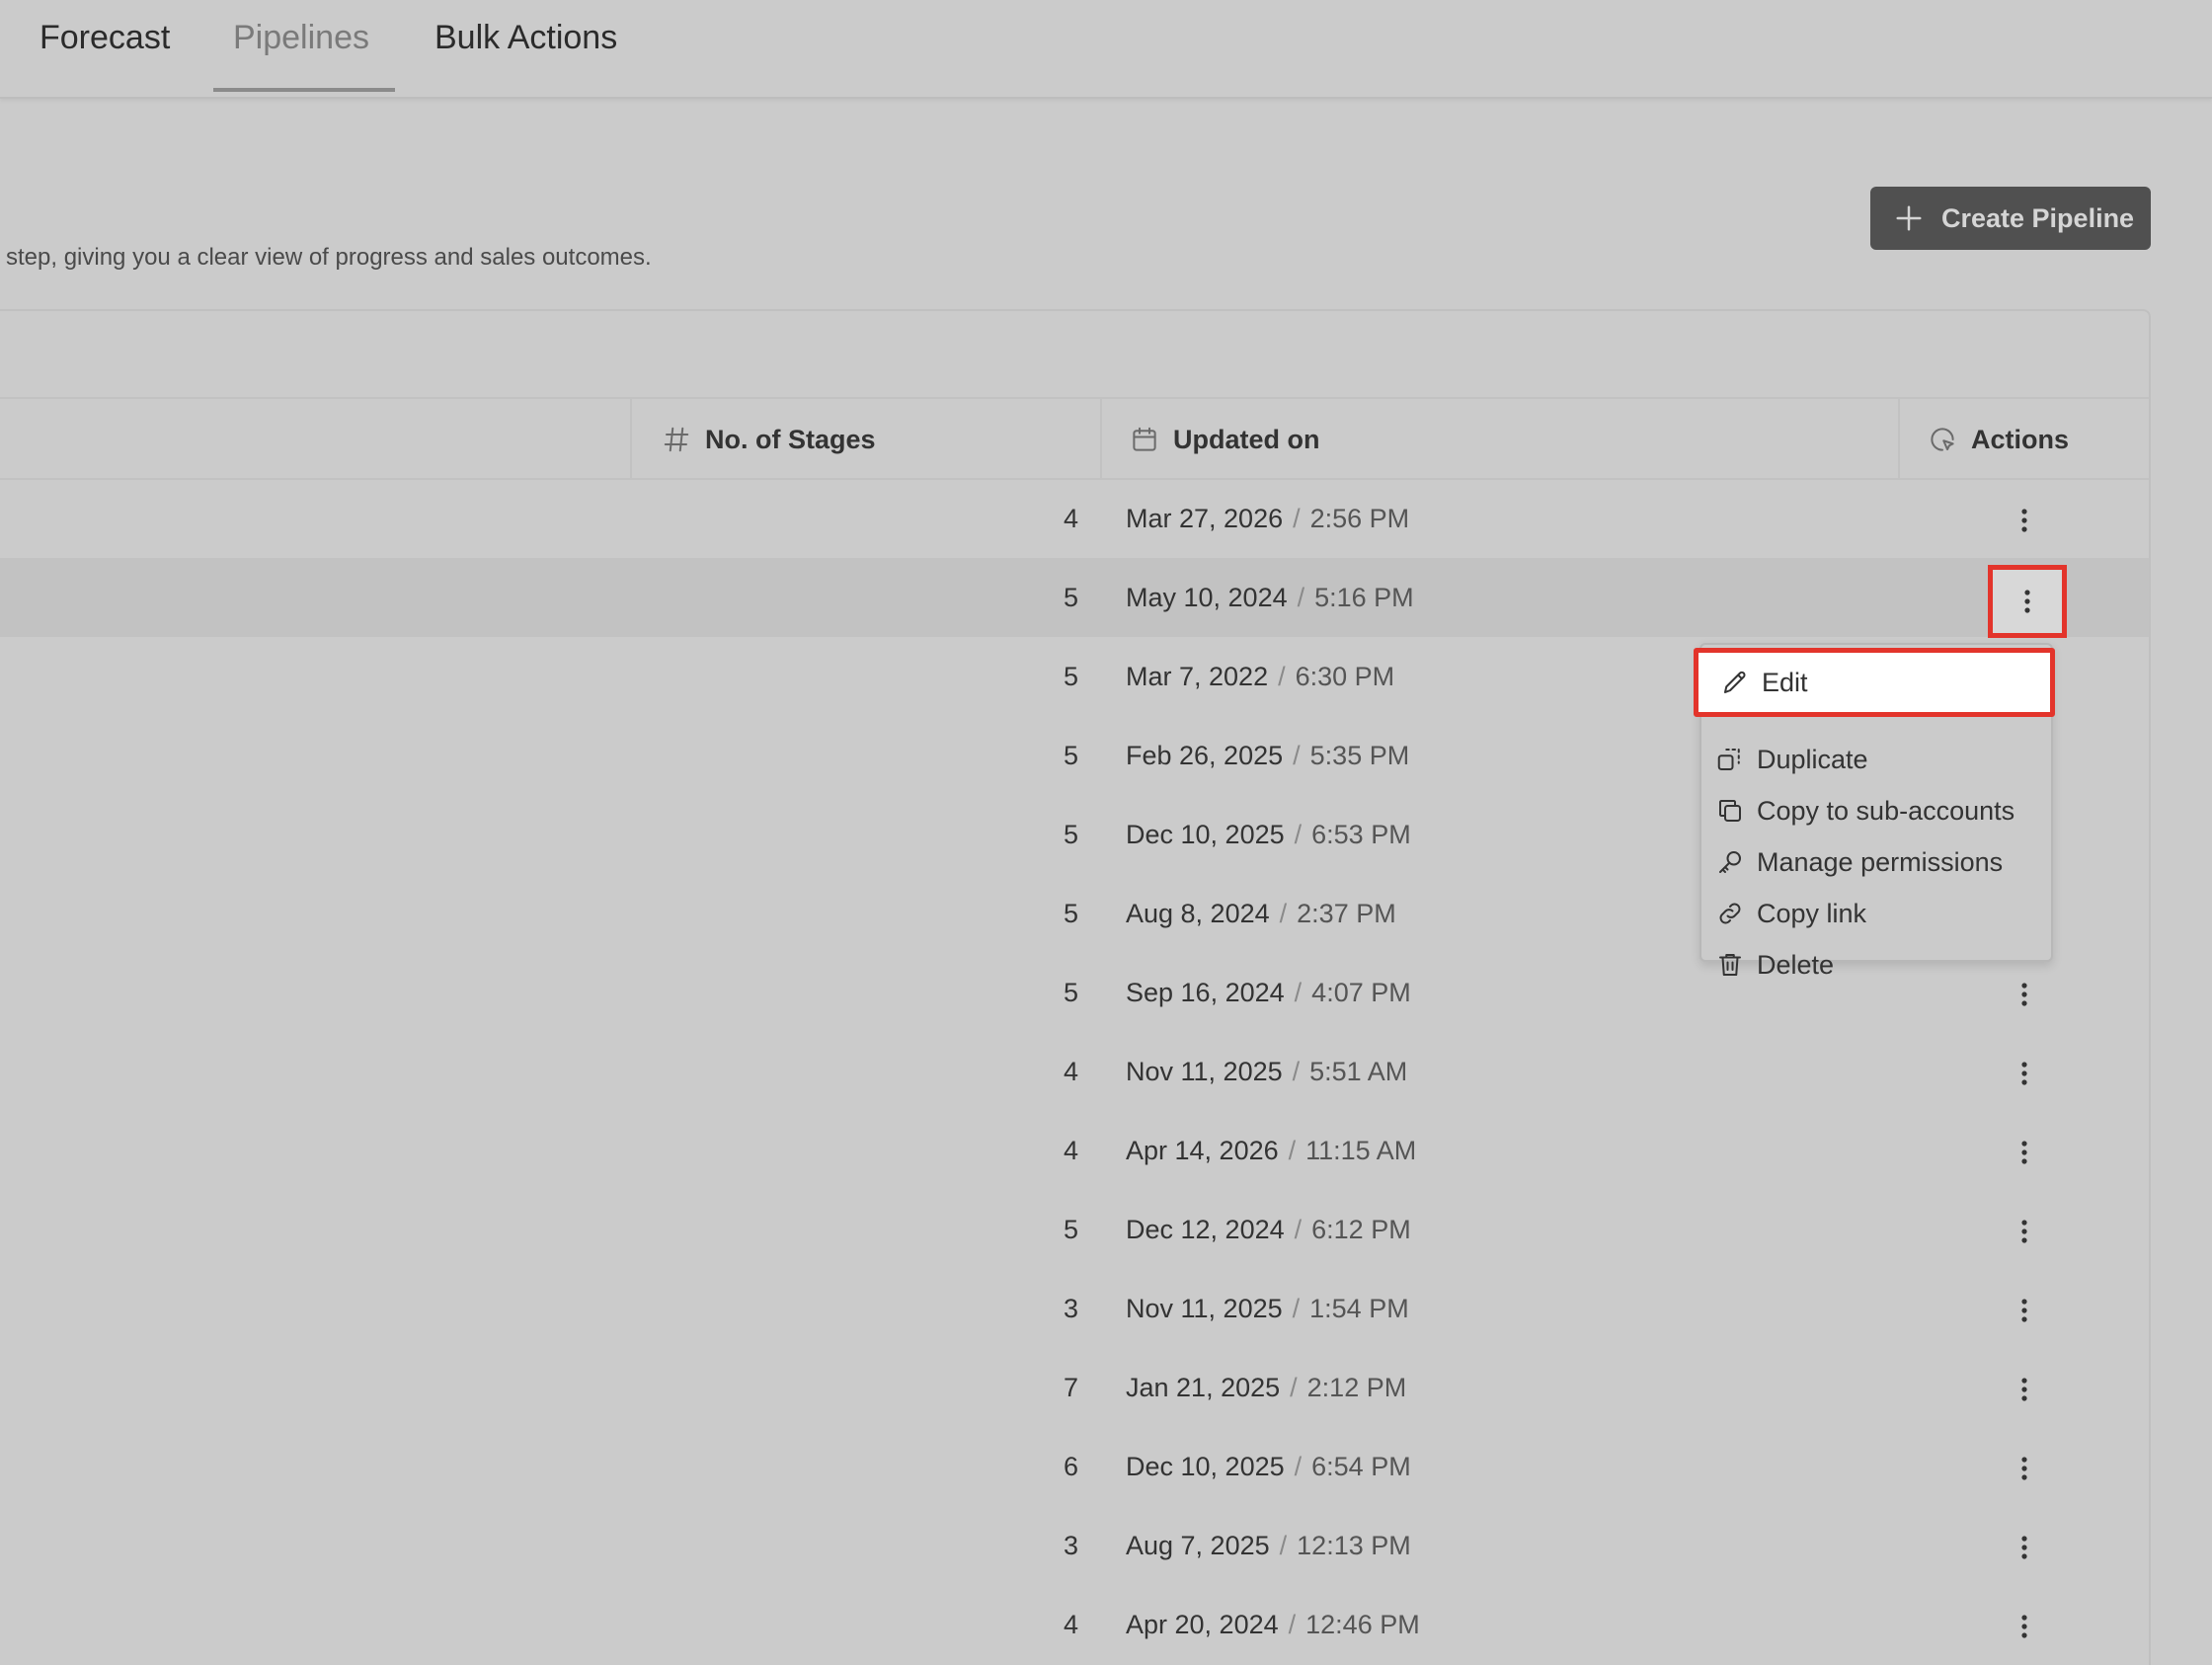 The width and height of the screenshot is (2212, 1665). I want to click on table-row: 3 Aug 7, 2025 / 12:13 PM, so click(1074, 1545).